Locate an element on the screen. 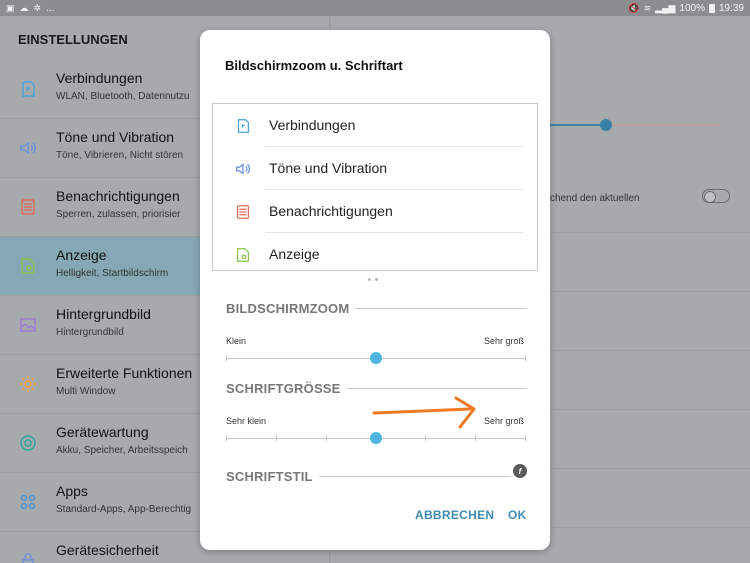  sidebar-item-subtitle: Töne, Vibrieren, Nicht stören is located at coordinates (120, 155).